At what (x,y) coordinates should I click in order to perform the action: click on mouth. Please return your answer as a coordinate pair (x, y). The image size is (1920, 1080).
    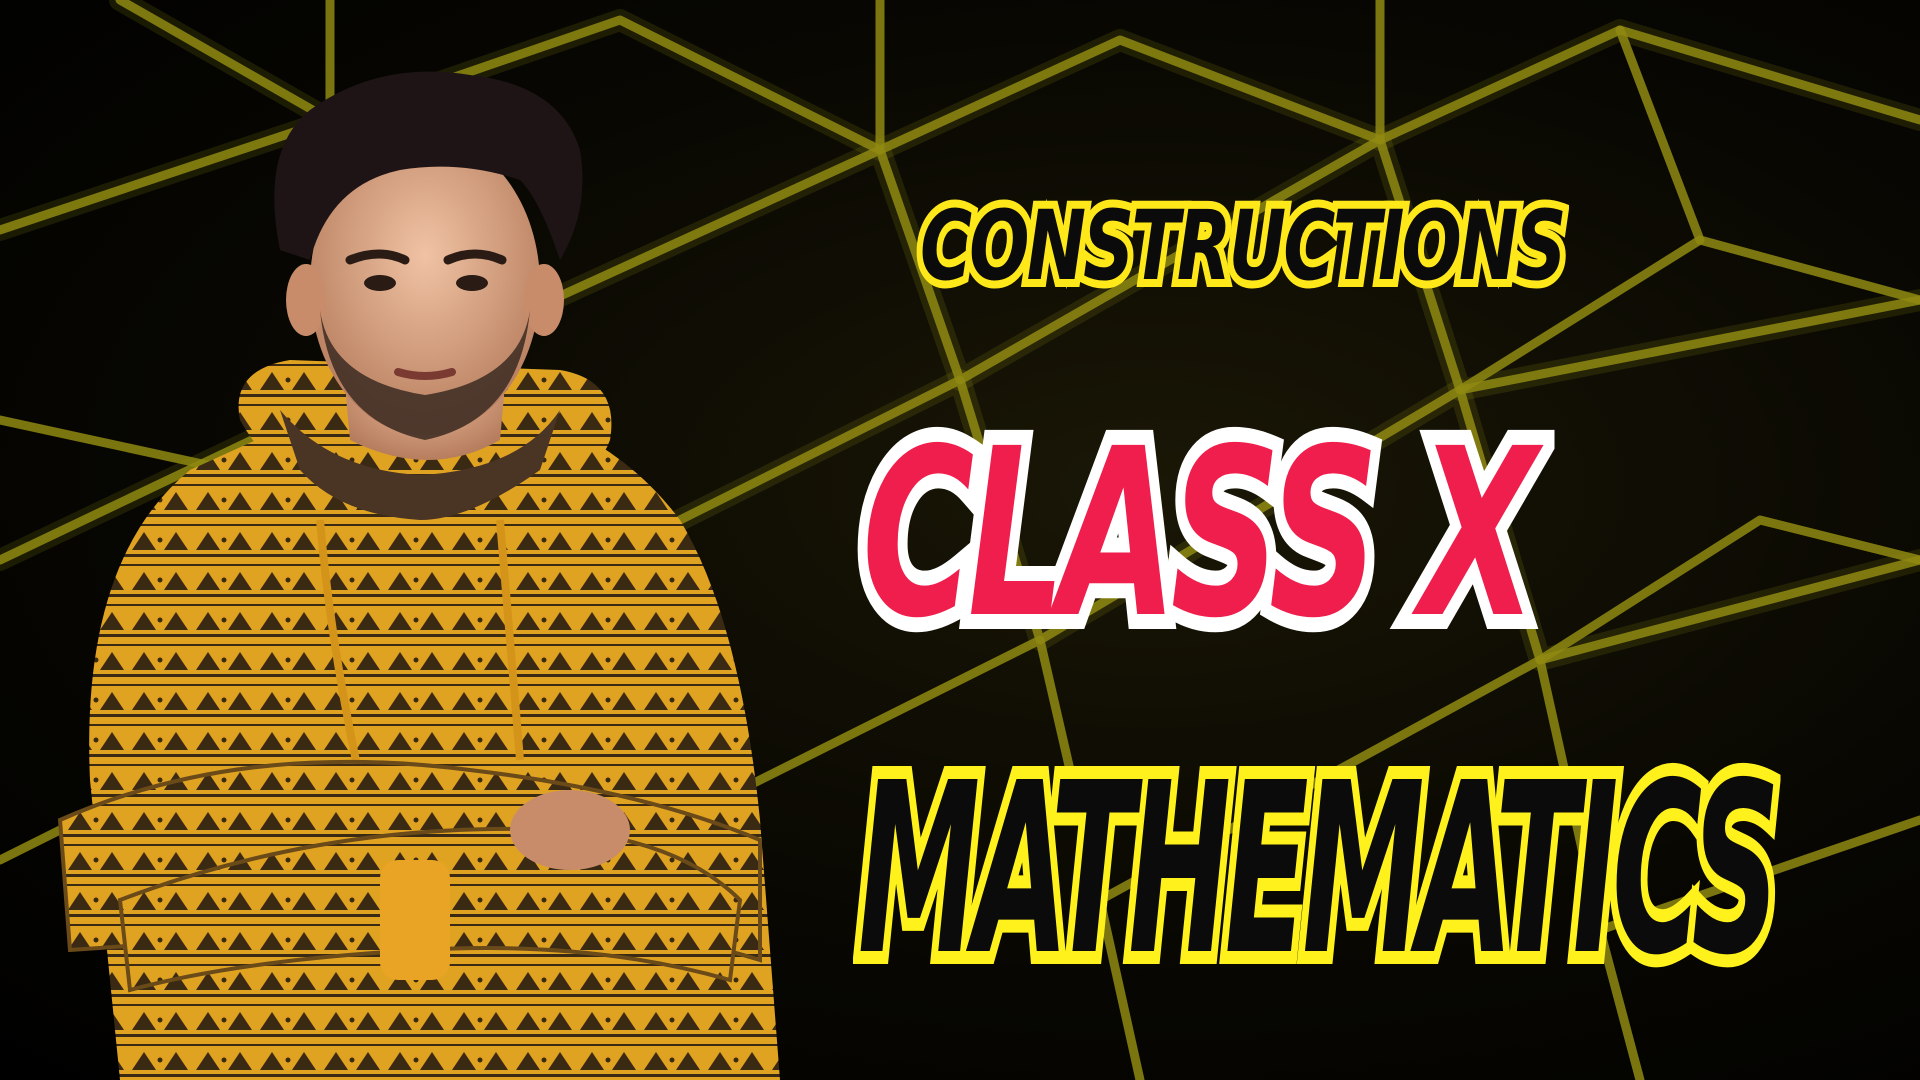
    Looking at the image, I should click on (425, 374).